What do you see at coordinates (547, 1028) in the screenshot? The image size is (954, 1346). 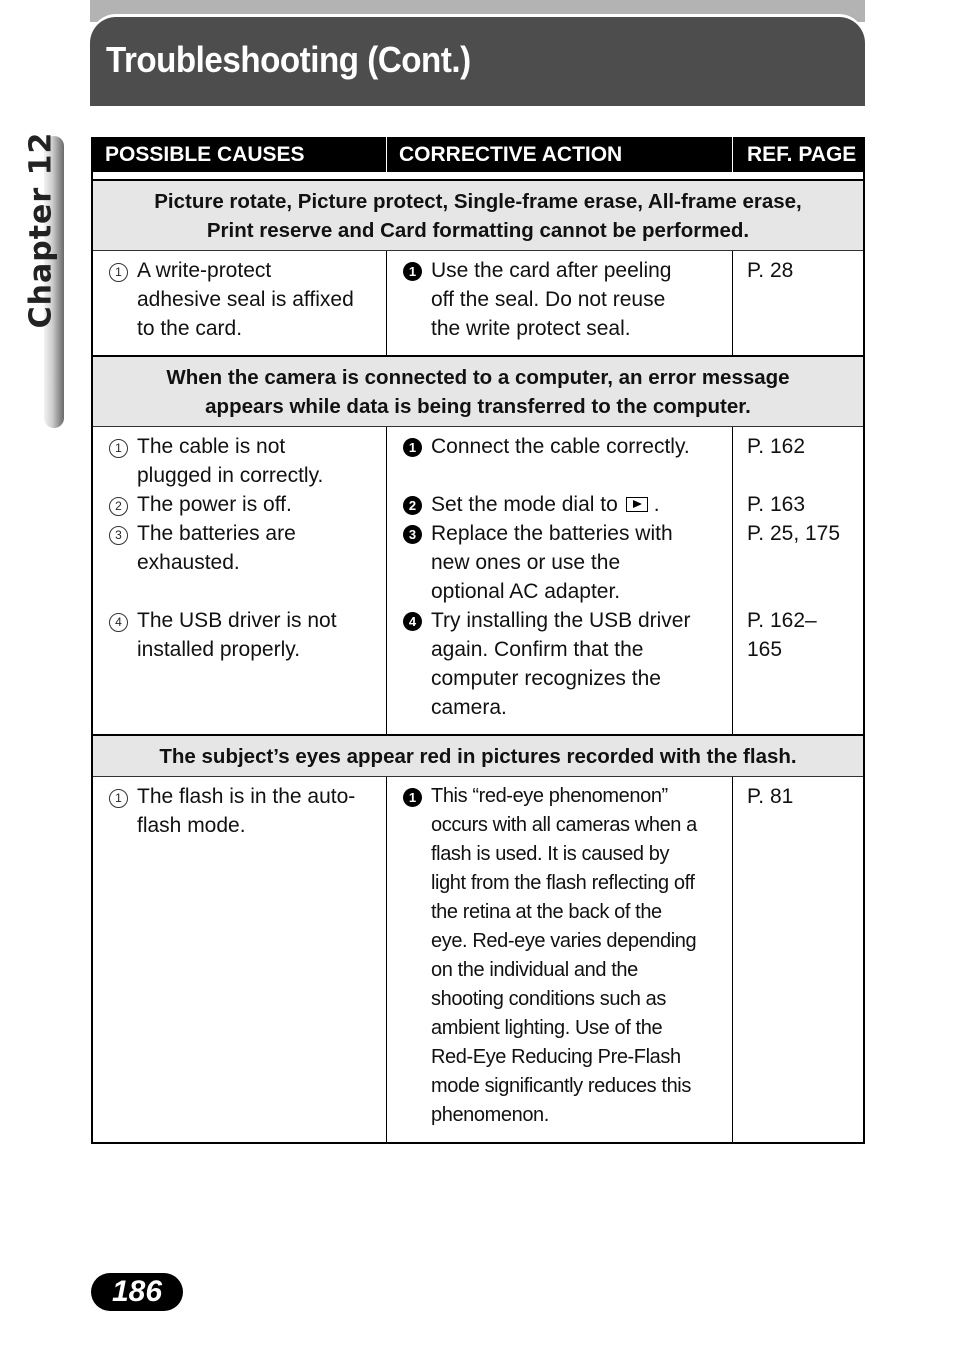 I see `action-text: ambient lighting. Use of the` at bounding box center [547, 1028].